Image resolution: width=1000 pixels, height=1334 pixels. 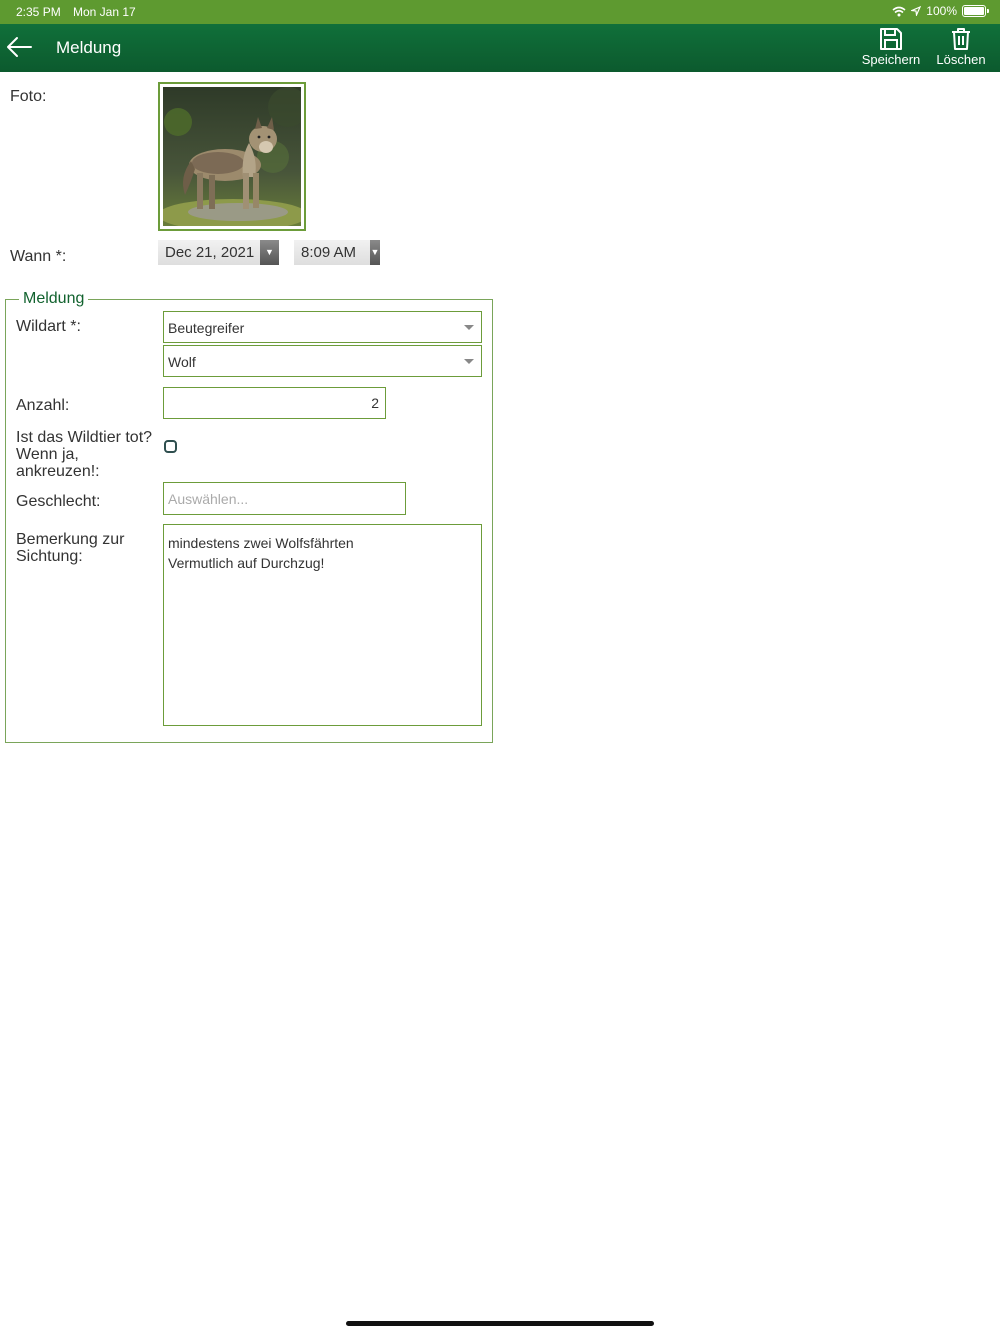 I want to click on battery-icon, so click(x=975, y=11).